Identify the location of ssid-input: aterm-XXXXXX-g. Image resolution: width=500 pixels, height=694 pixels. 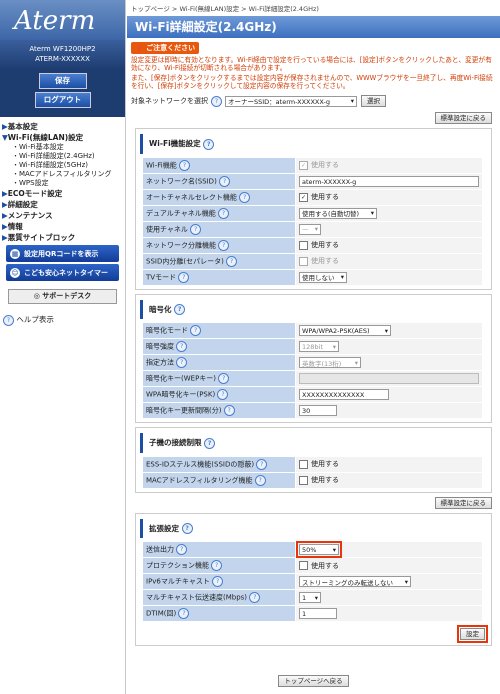
(389, 181).